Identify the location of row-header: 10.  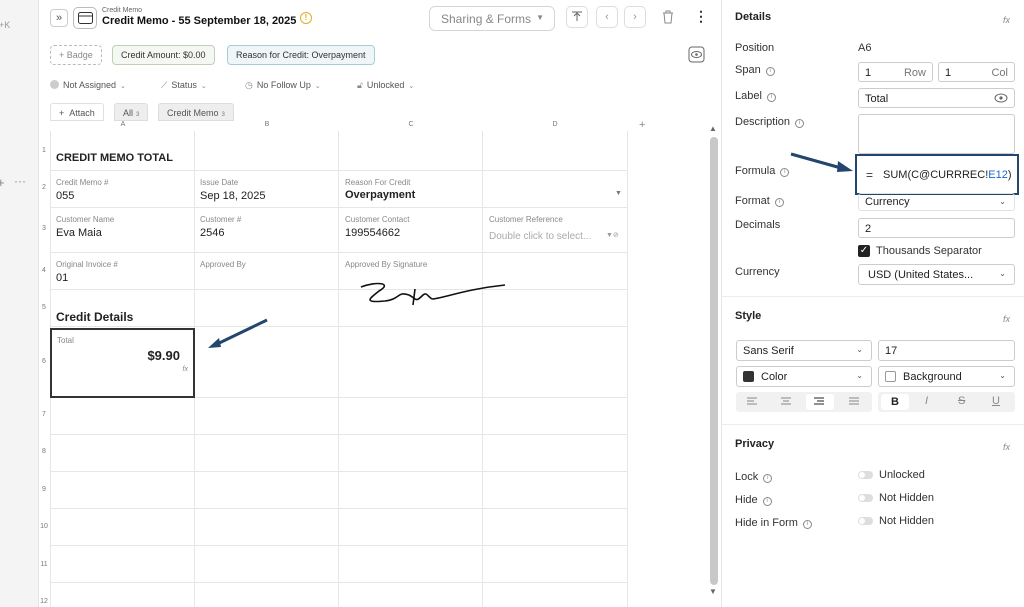
(44, 526).